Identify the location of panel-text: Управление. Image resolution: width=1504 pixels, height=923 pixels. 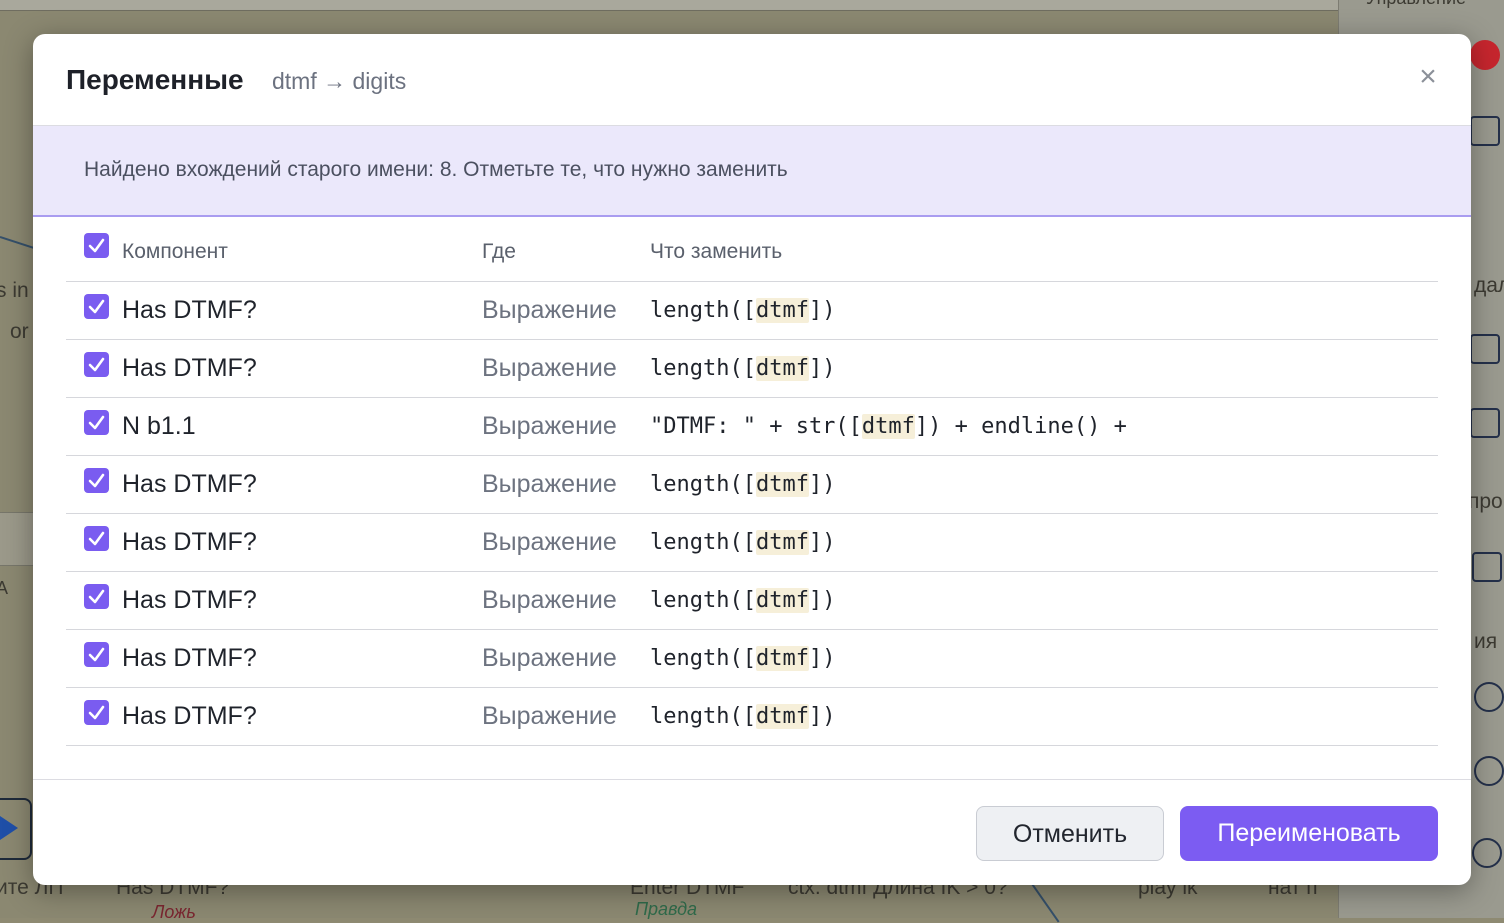
(1416, 4).